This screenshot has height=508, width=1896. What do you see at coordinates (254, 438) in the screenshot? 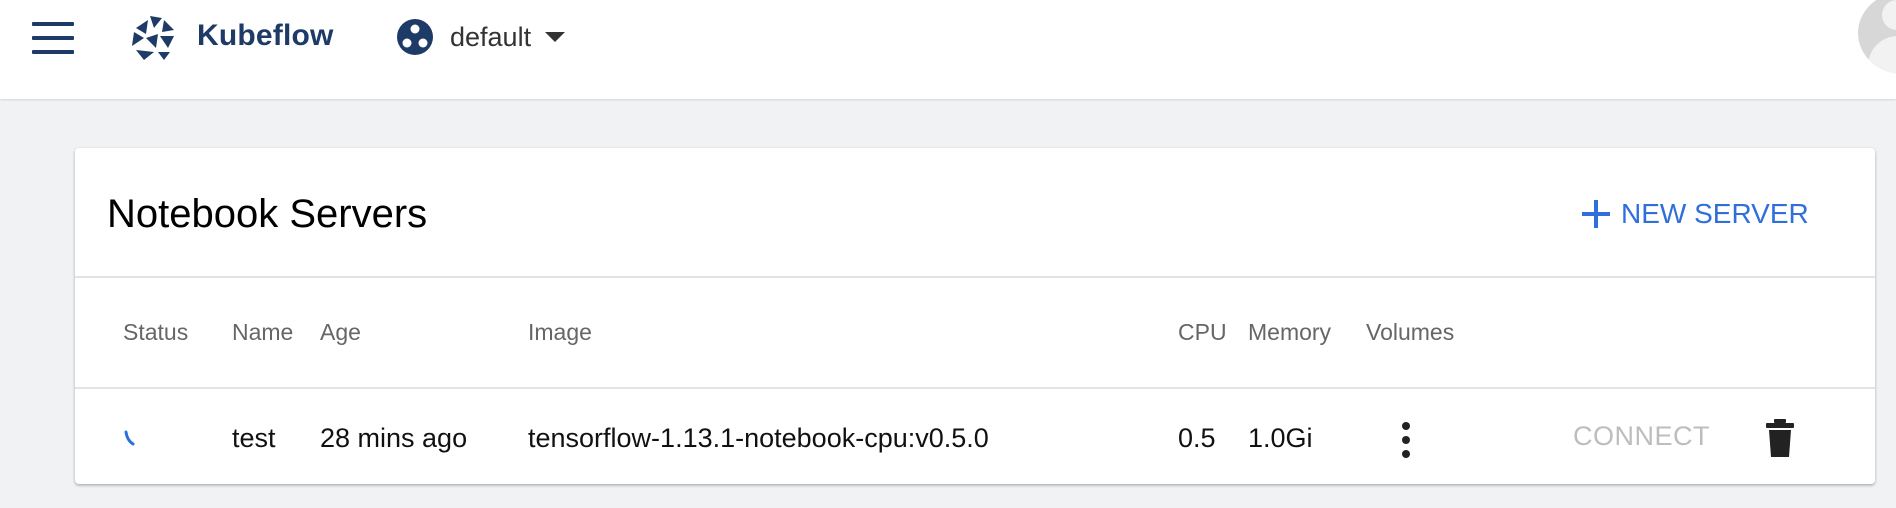
I see `row-name: test` at bounding box center [254, 438].